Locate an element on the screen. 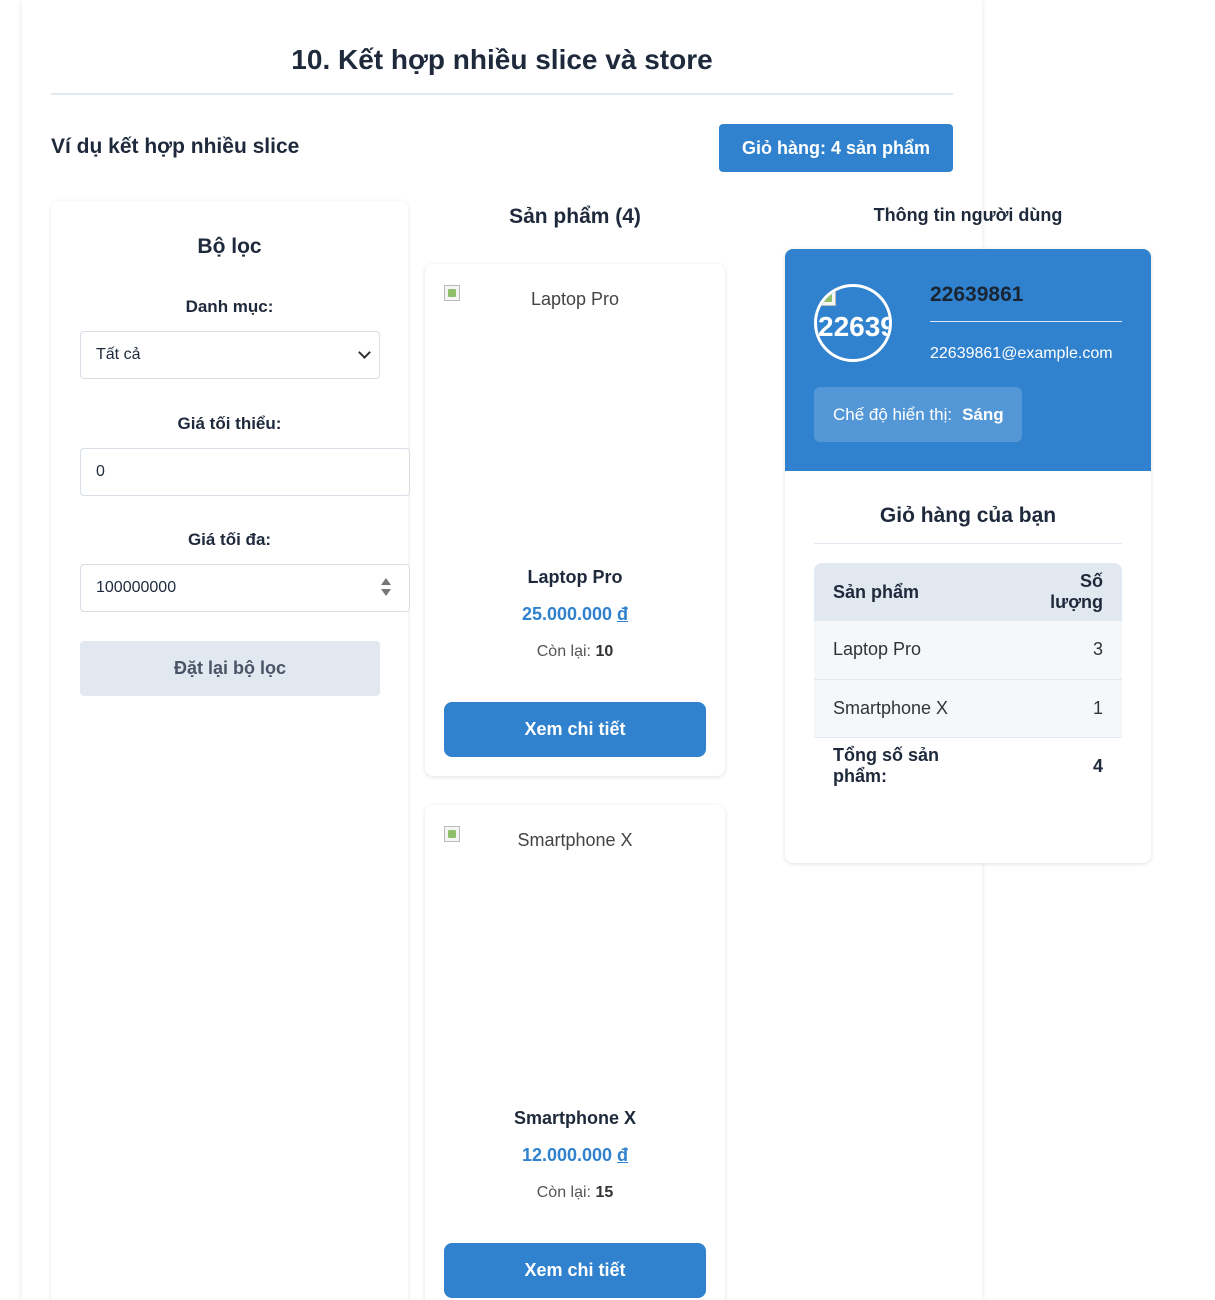 The width and height of the screenshot is (1215, 1300). product-stock: Còn lại: 10 is located at coordinates (575, 651).